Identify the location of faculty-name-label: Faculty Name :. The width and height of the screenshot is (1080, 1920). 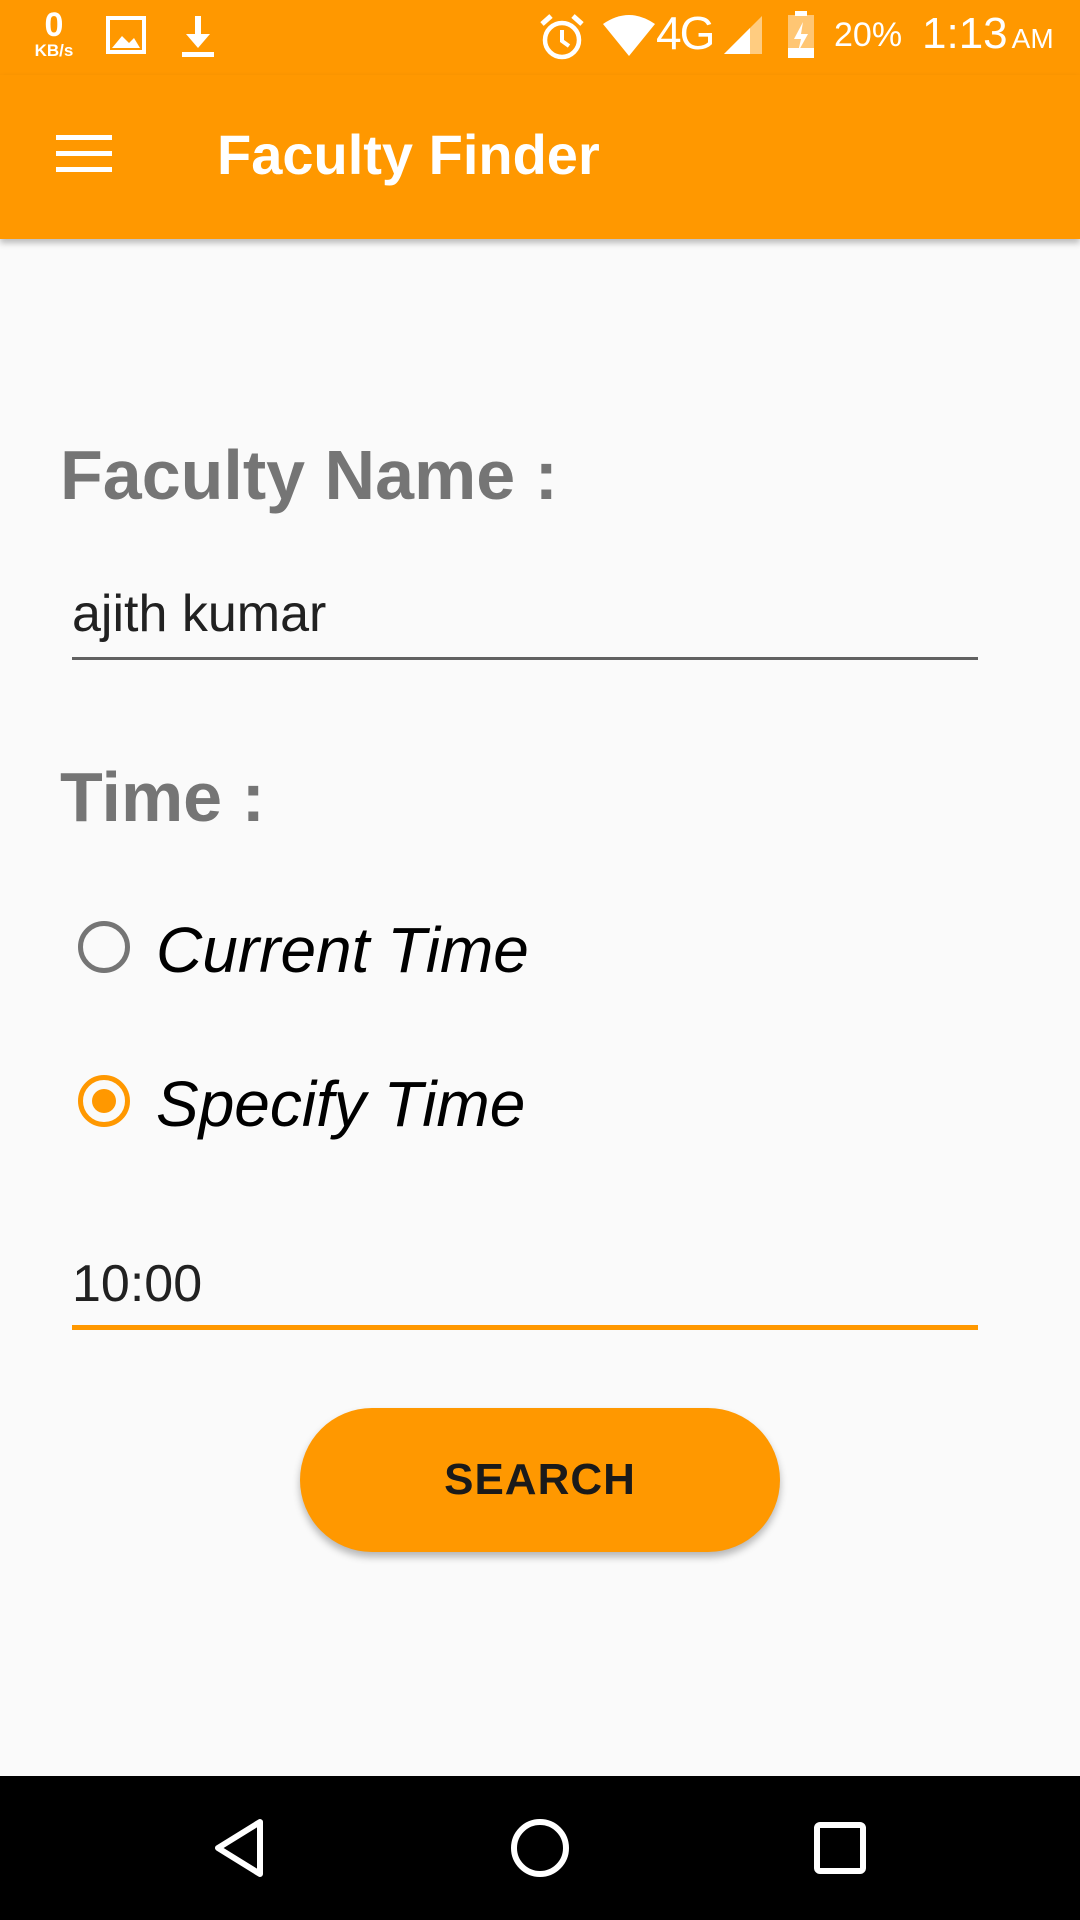
(309, 475).